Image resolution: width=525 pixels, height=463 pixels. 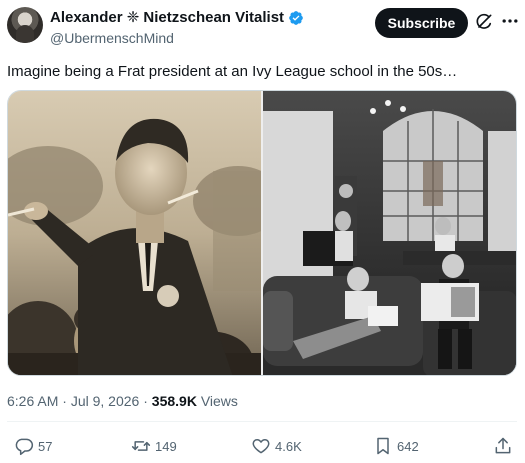 I want to click on share-icon, so click(x=503, y=445).